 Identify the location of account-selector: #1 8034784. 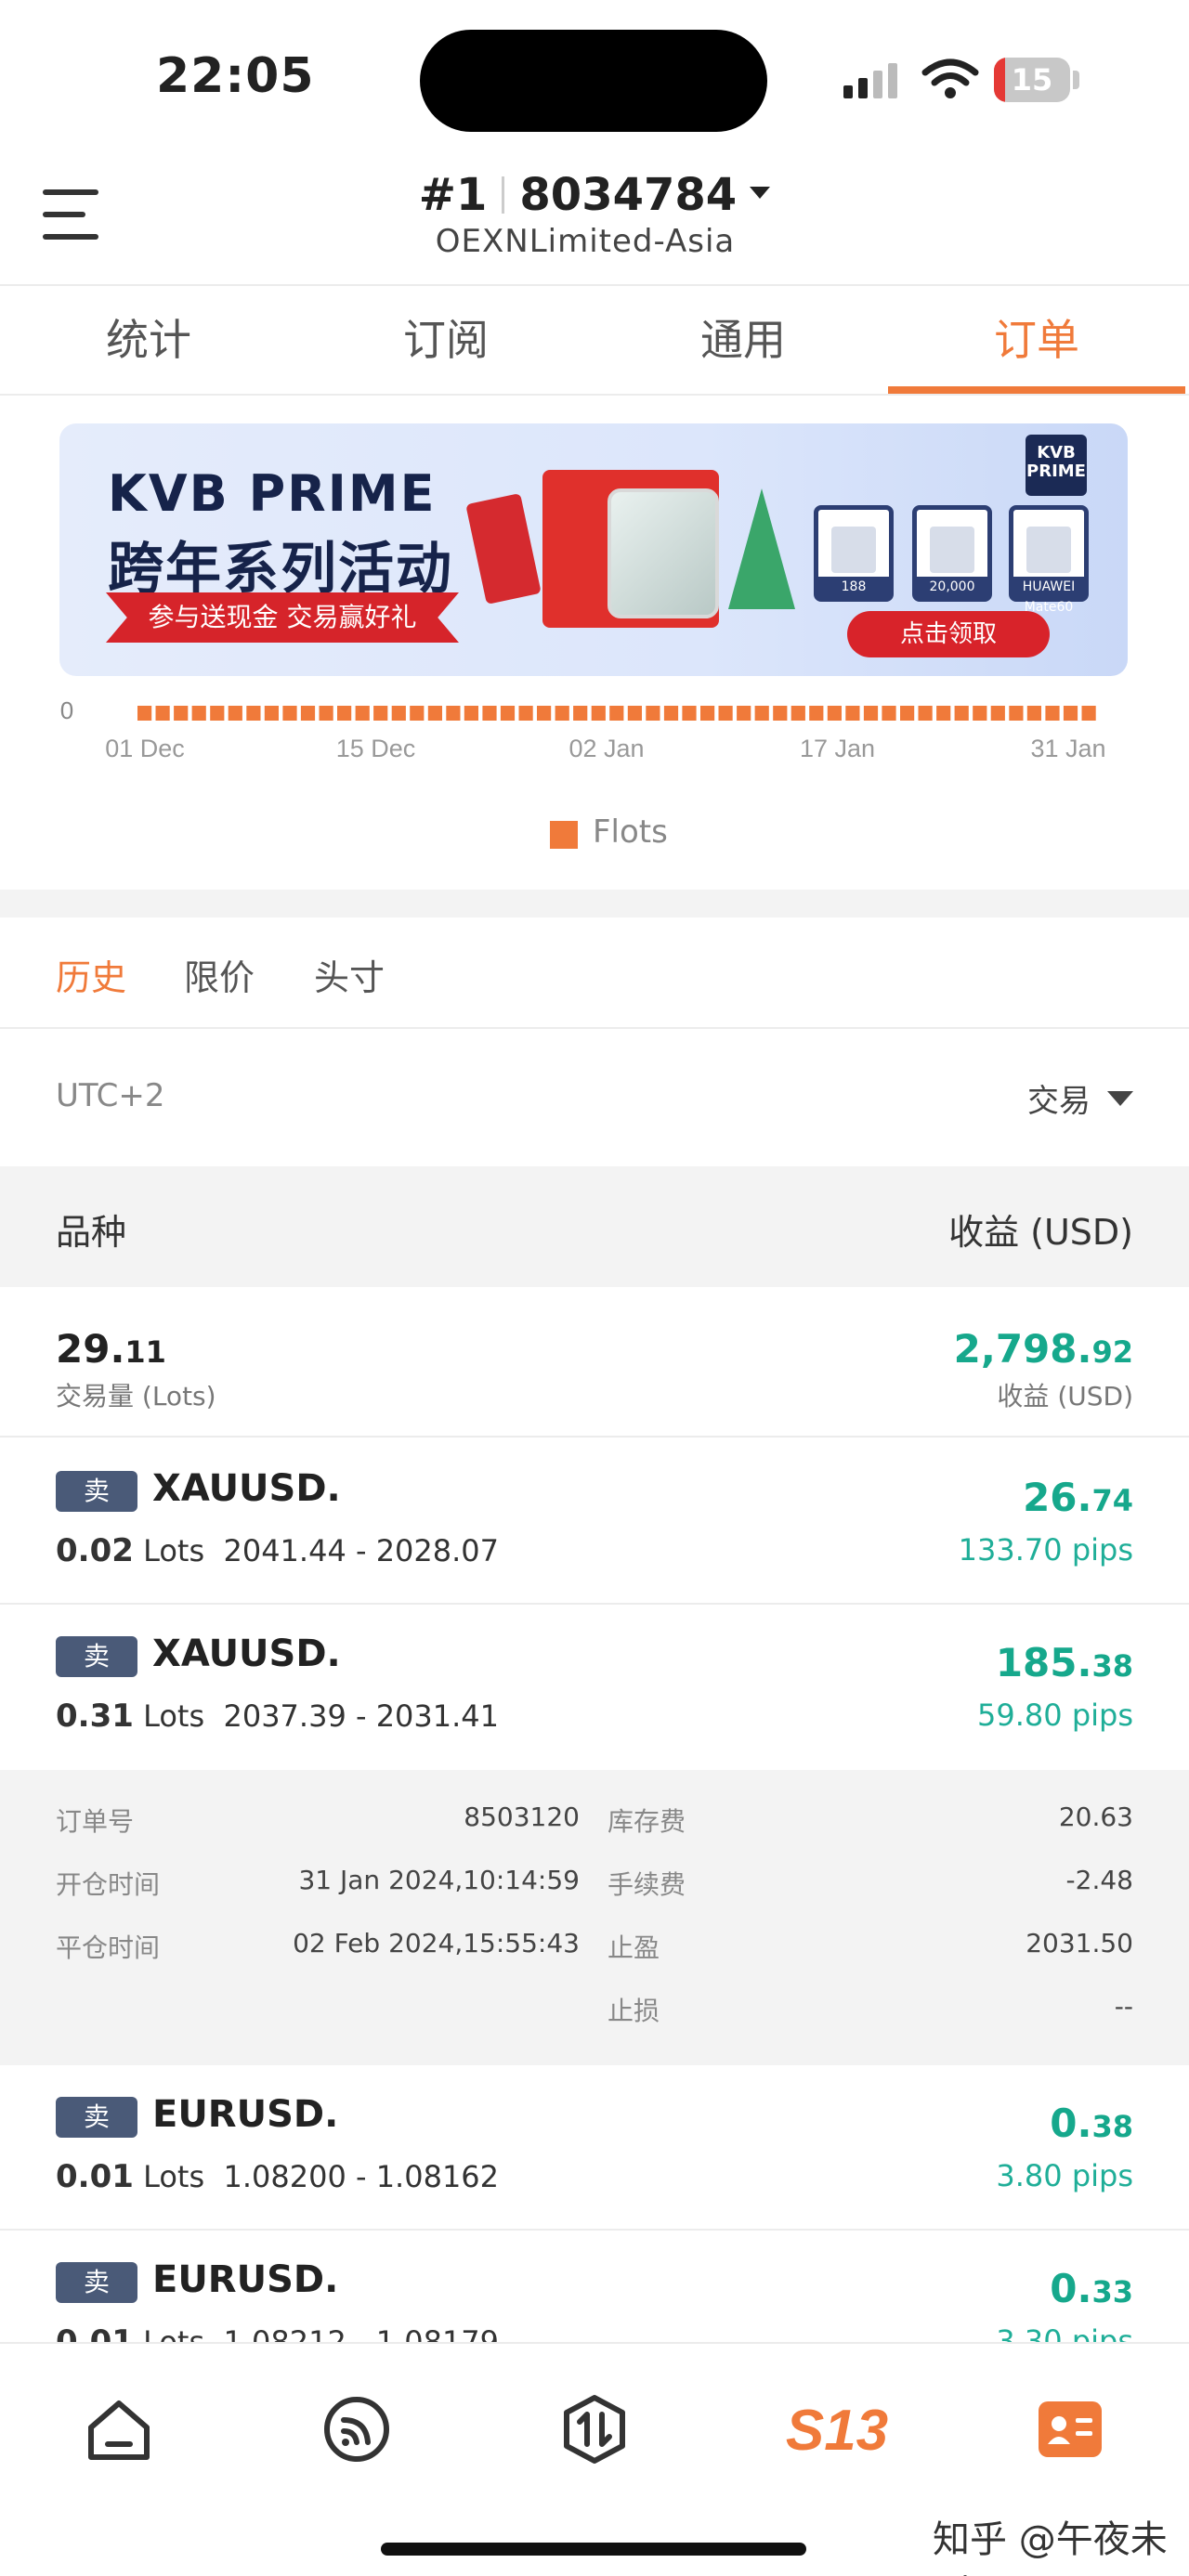
(594, 195).